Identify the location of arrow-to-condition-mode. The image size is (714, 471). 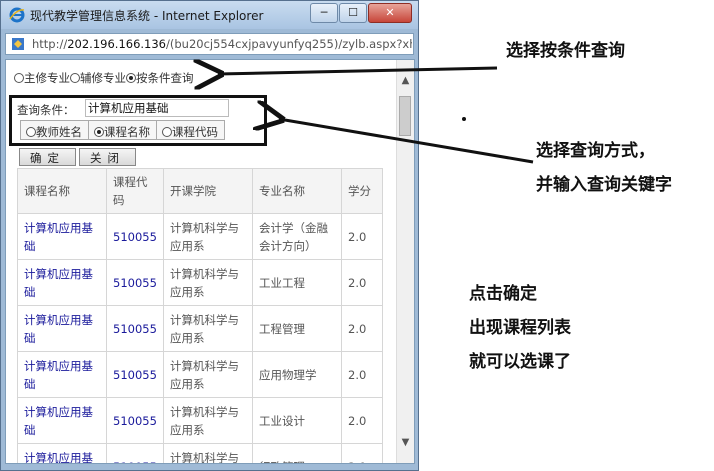
(358, 71).